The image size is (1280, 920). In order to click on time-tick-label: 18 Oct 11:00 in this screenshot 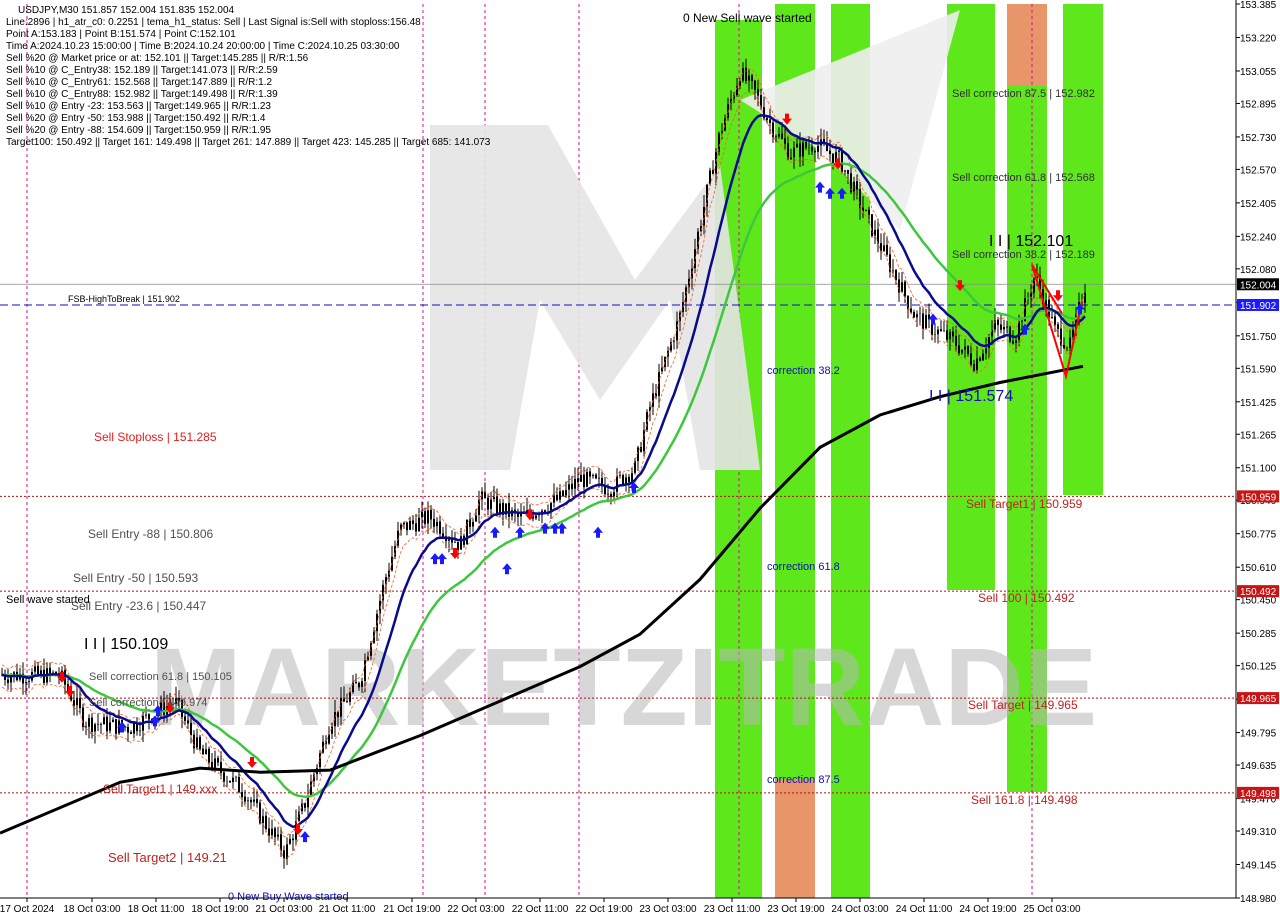, I will do `click(156, 909)`.